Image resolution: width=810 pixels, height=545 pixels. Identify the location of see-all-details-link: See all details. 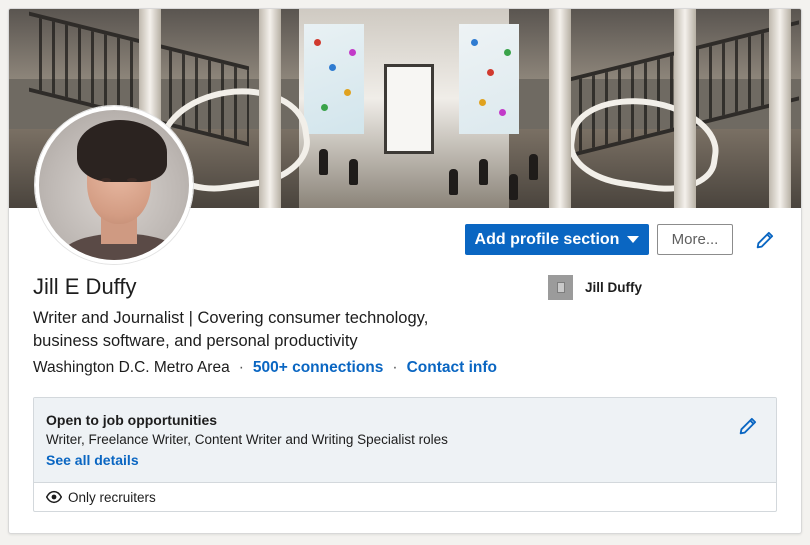
(92, 460).